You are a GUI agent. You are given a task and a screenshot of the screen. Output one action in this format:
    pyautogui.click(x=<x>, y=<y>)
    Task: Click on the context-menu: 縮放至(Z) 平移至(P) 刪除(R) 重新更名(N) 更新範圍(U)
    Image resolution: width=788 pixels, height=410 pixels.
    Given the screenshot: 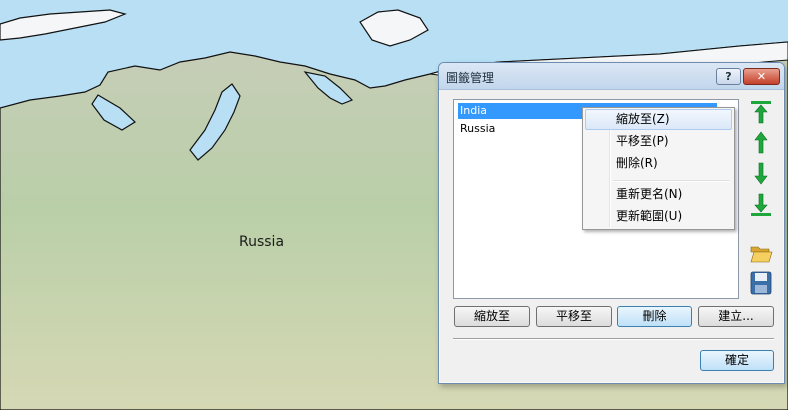 What is the action you would take?
    pyautogui.click(x=658, y=168)
    